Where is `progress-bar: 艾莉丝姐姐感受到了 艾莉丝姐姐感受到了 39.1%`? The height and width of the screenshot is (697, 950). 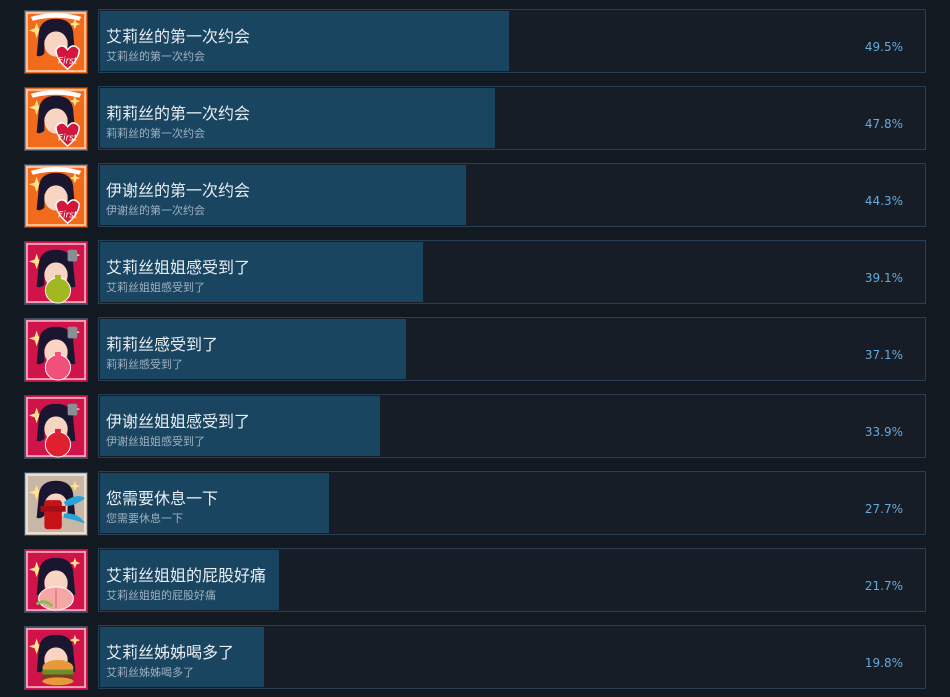
progress-bar: 艾莉丝姐姐感受到了 艾莉丝姐姐感受到了 39.1% is located at coordinates (512, 272).